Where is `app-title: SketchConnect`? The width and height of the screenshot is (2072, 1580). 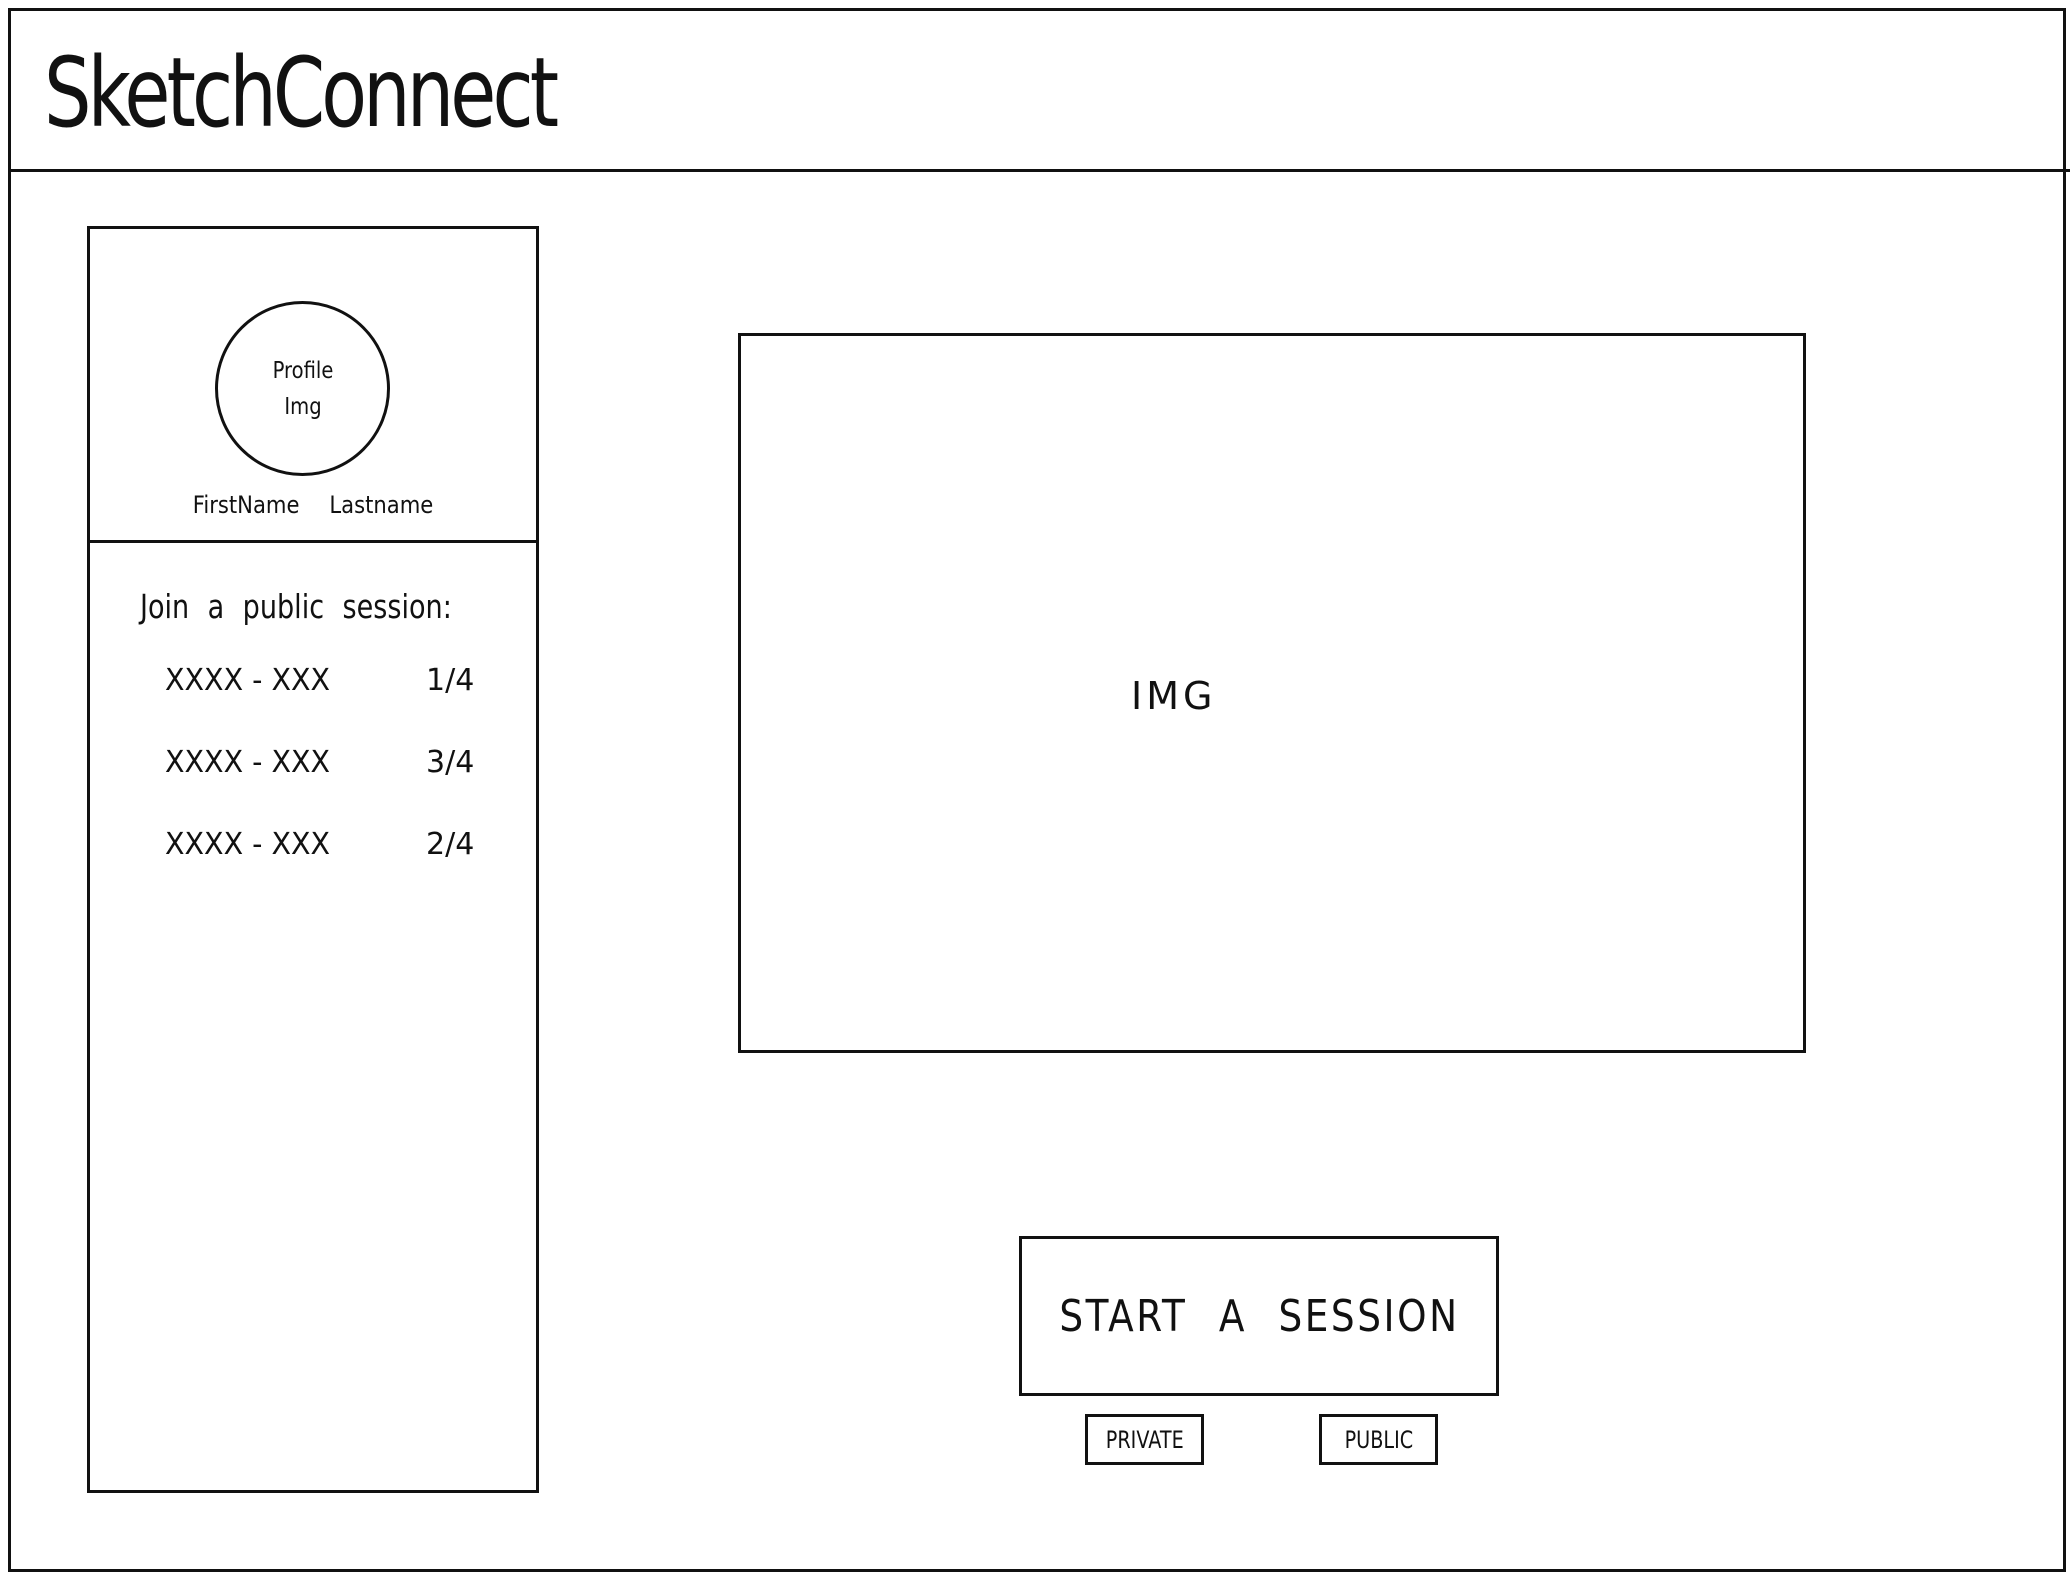 app-title: SketchConnect is located at coordinates (301, 93).